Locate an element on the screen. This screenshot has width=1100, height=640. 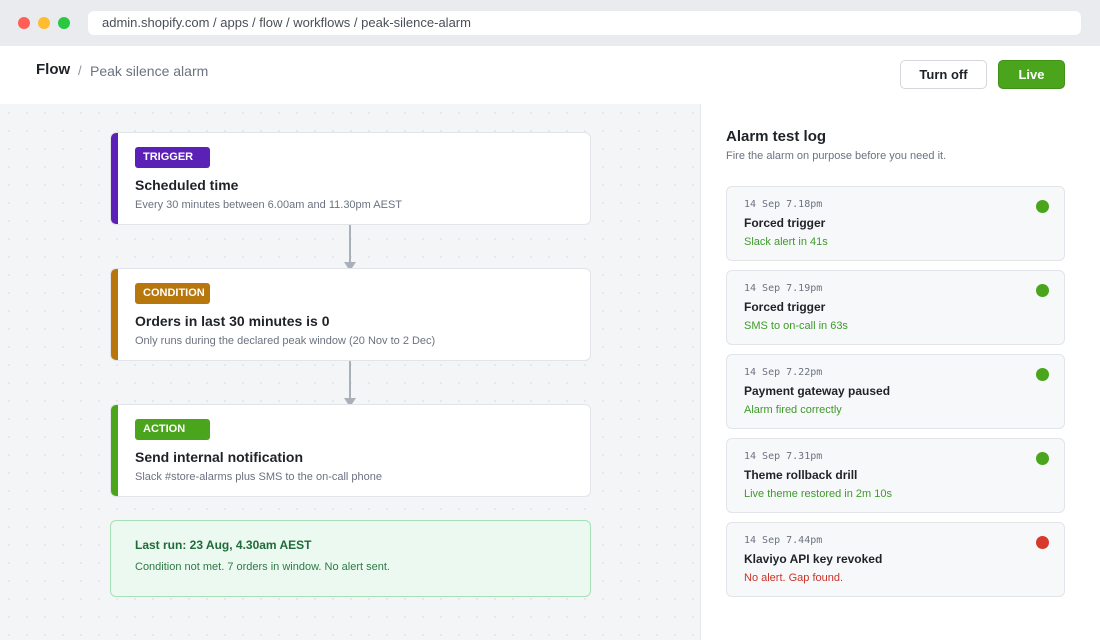
maximize-window-button is located at coordinates (64, 23).